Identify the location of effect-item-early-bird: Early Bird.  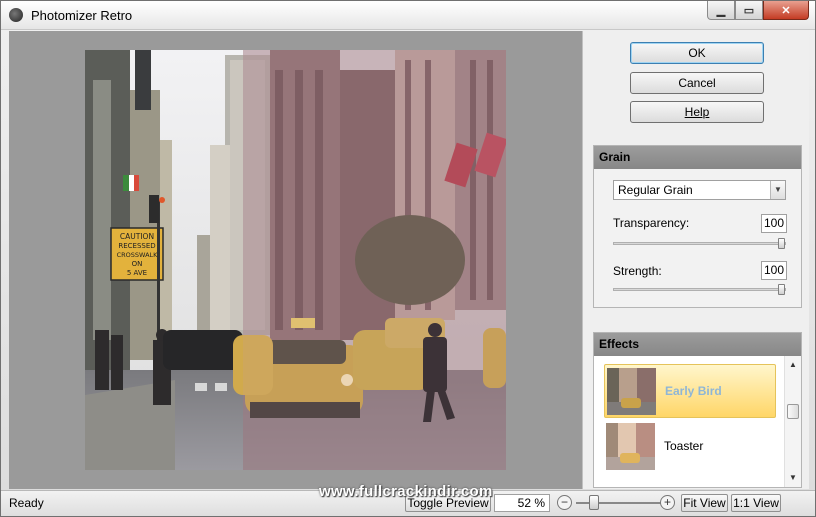
(690, 391).